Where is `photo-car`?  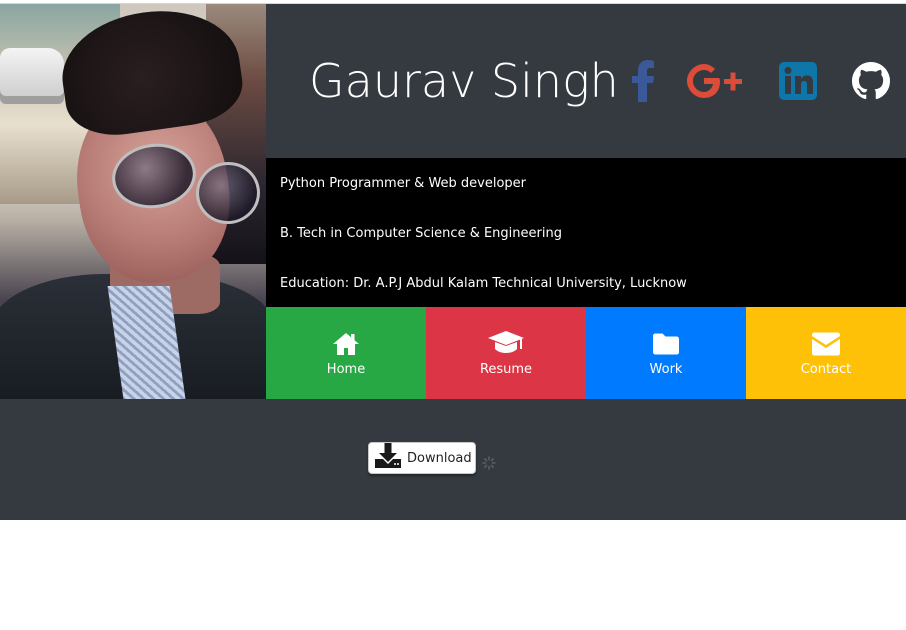
photo-car is located at coordinates (32, 76).